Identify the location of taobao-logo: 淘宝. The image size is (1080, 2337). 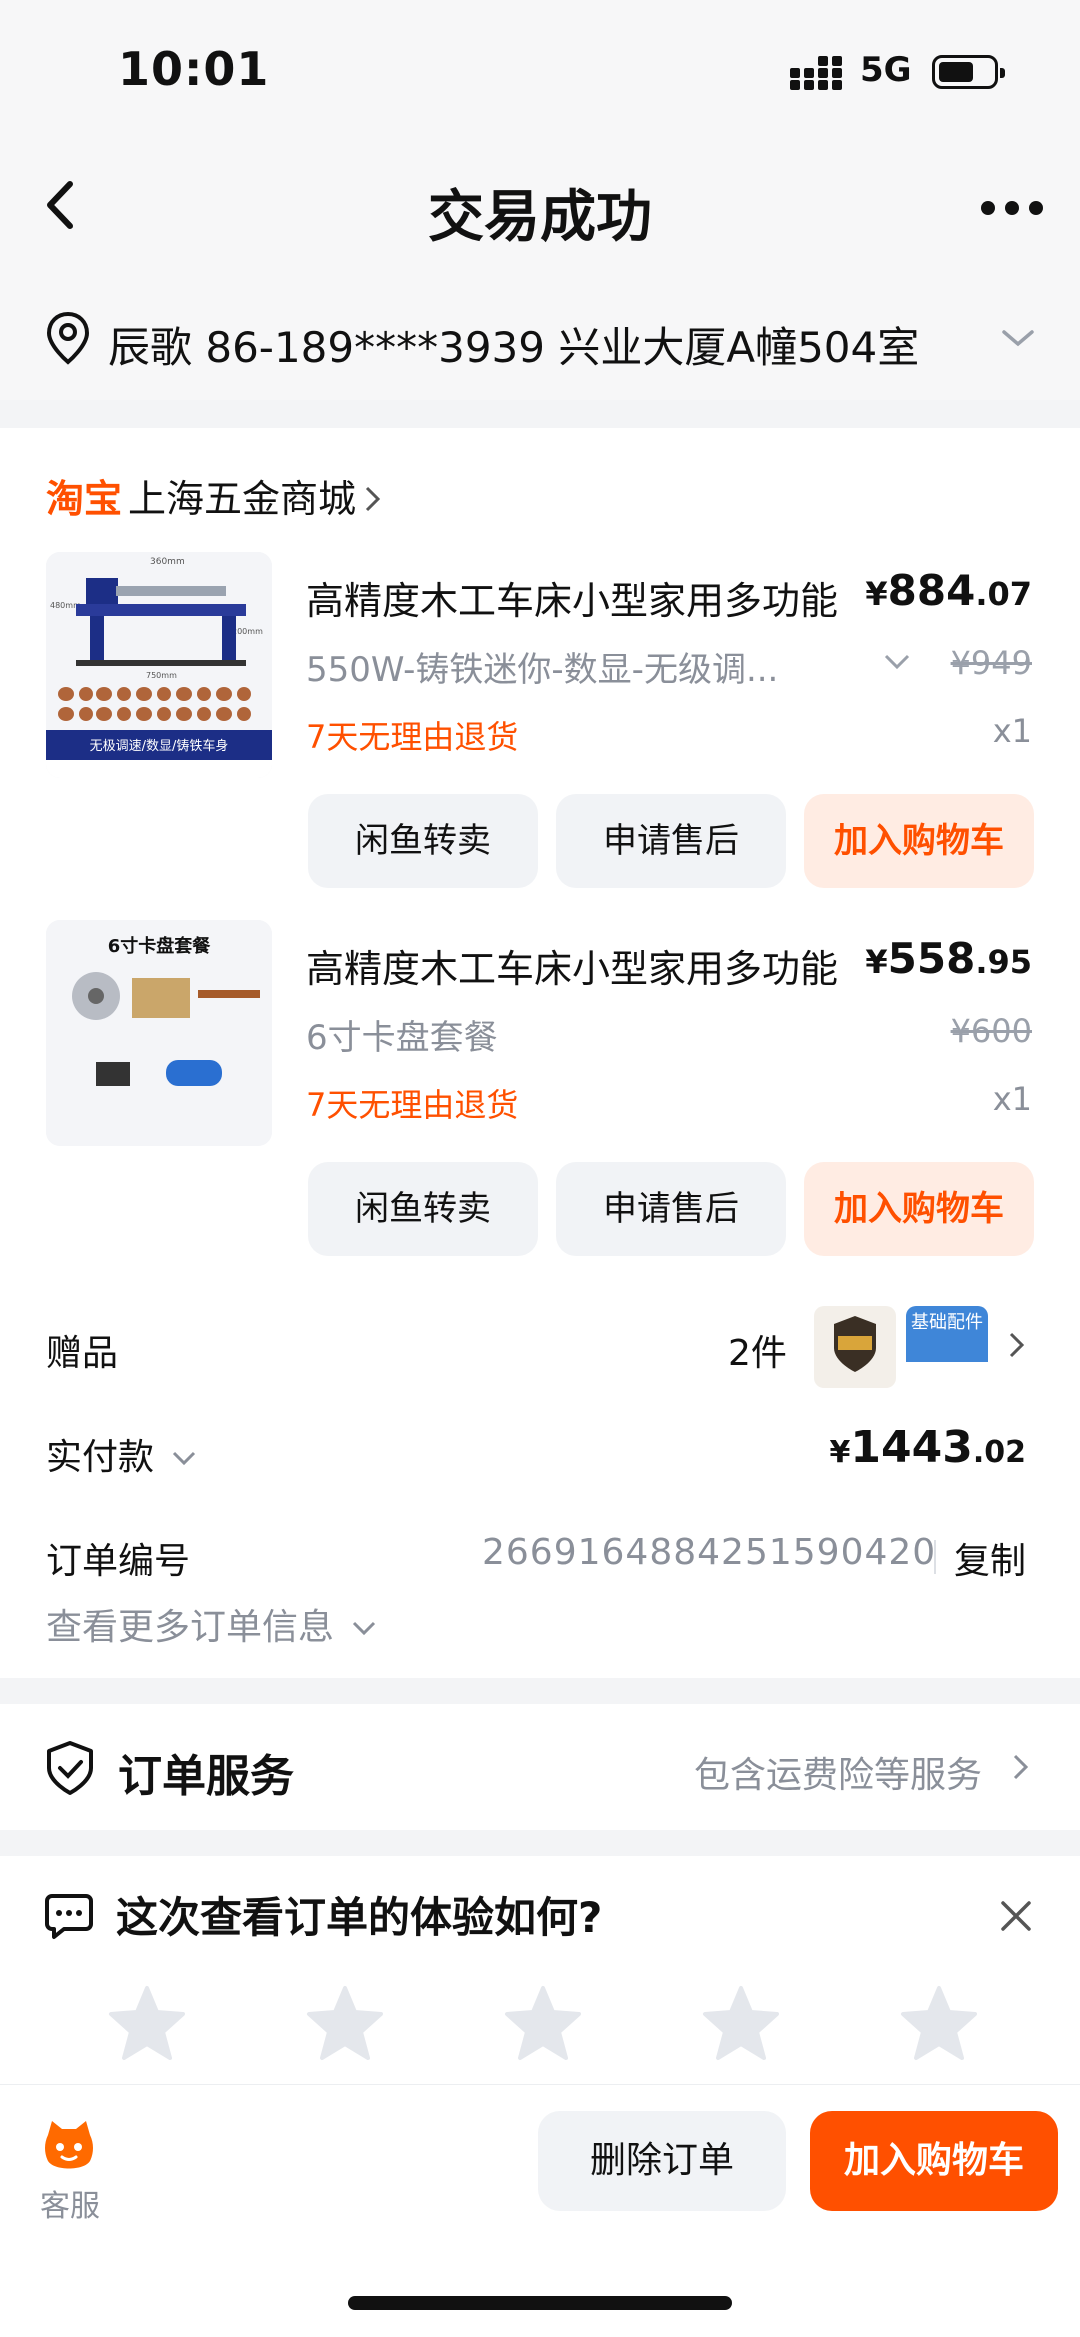
(84, 499).